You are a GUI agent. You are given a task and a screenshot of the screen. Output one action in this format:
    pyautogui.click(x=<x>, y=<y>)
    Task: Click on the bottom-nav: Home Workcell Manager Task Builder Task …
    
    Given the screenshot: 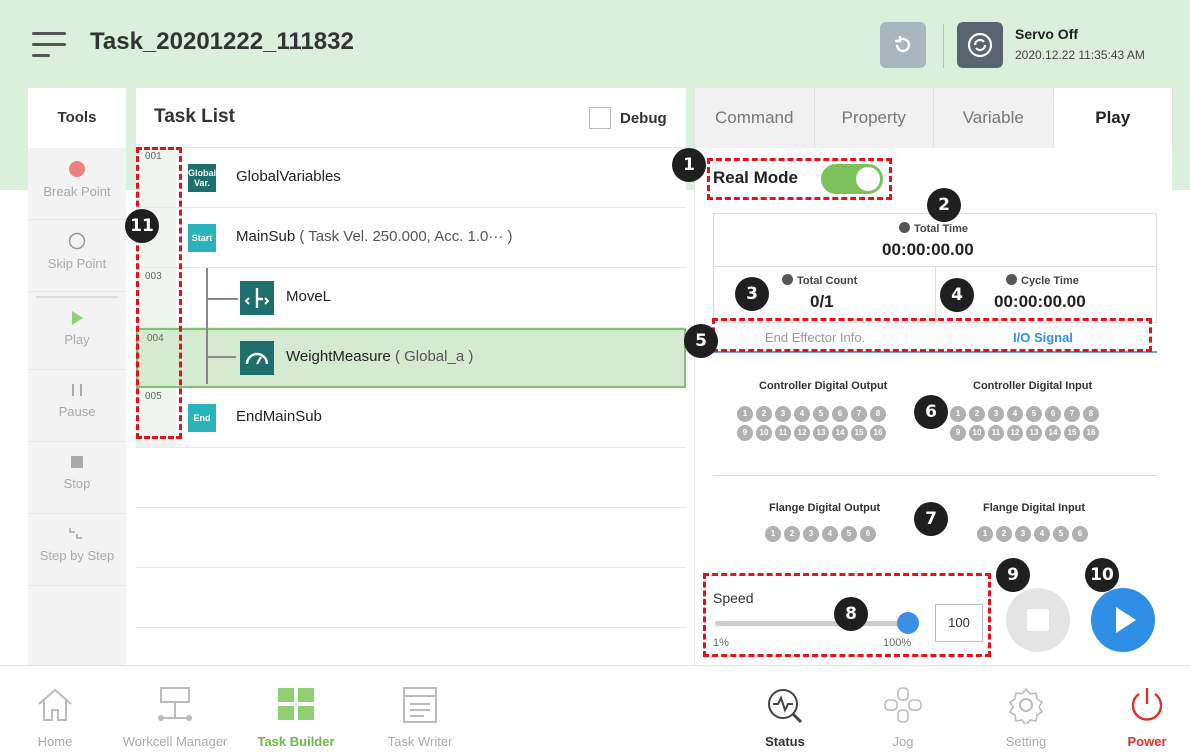 What is the action you would take?
    pyautogui.click(x=595, y=709)
    